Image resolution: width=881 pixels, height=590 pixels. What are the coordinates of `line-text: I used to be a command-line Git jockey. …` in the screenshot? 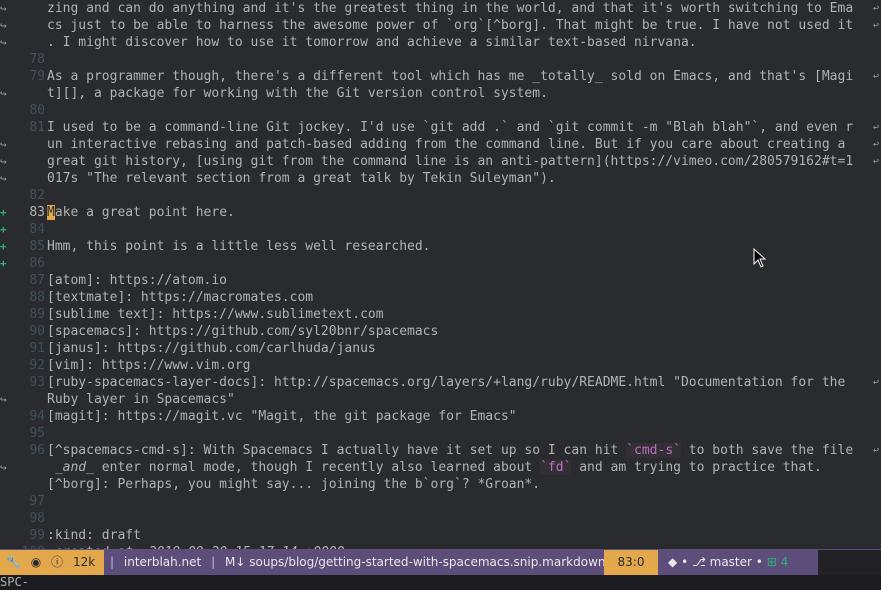 It's located at (450, 127).